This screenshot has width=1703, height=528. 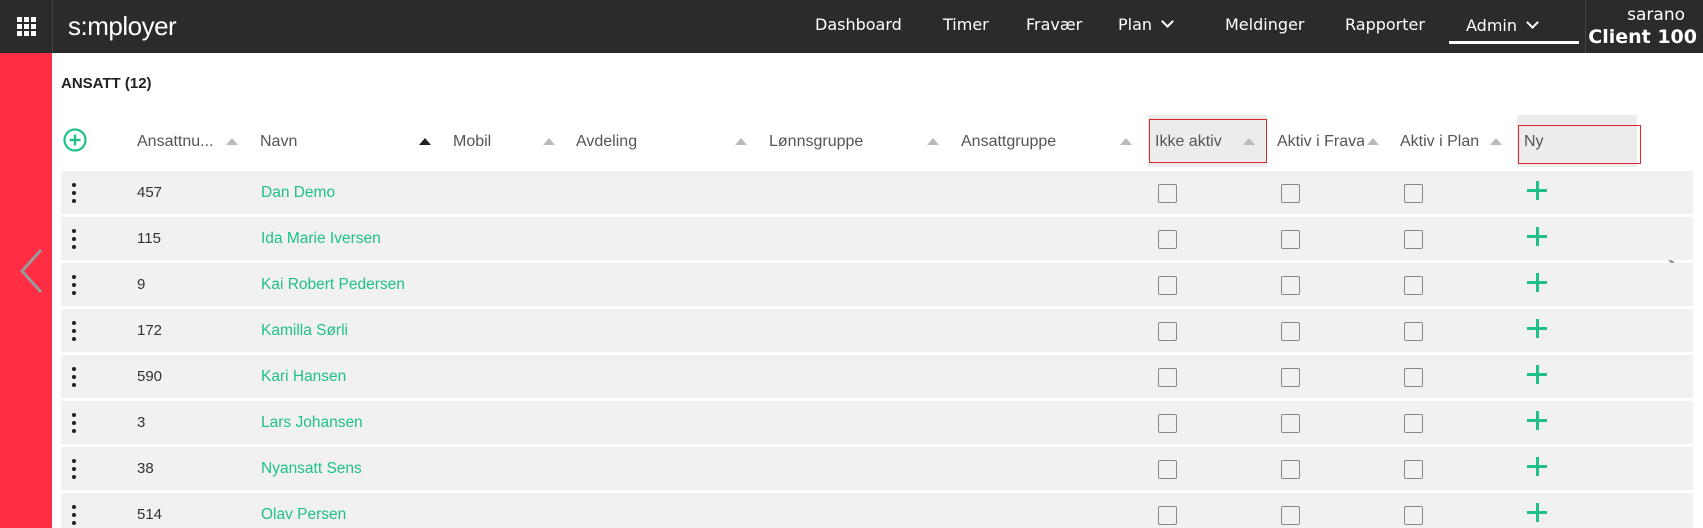 I want to click on cell-ansattnummer: 590, so click(x=150, y=376).